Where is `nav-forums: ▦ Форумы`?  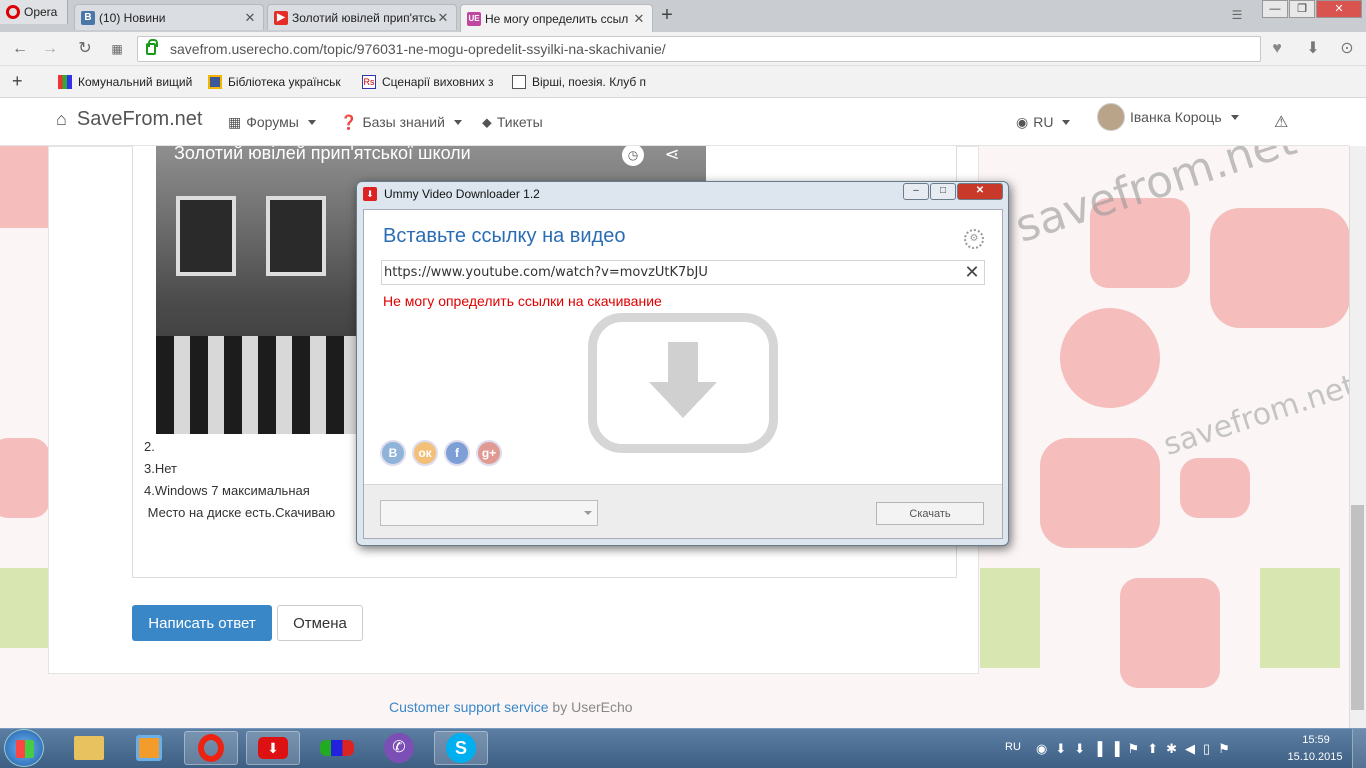 nav-forums: ▦ Форумы is located at coordinates (272, 122).